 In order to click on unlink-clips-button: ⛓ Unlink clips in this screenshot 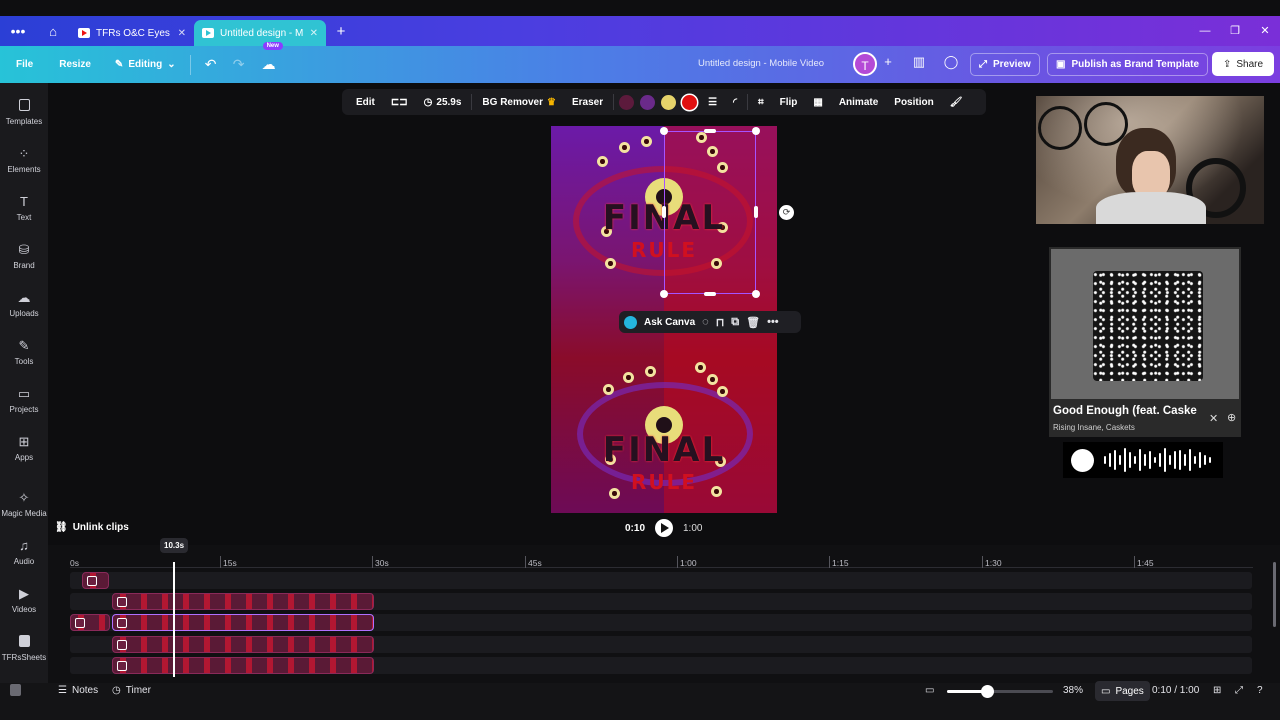, I will do `click(92, 527)`.